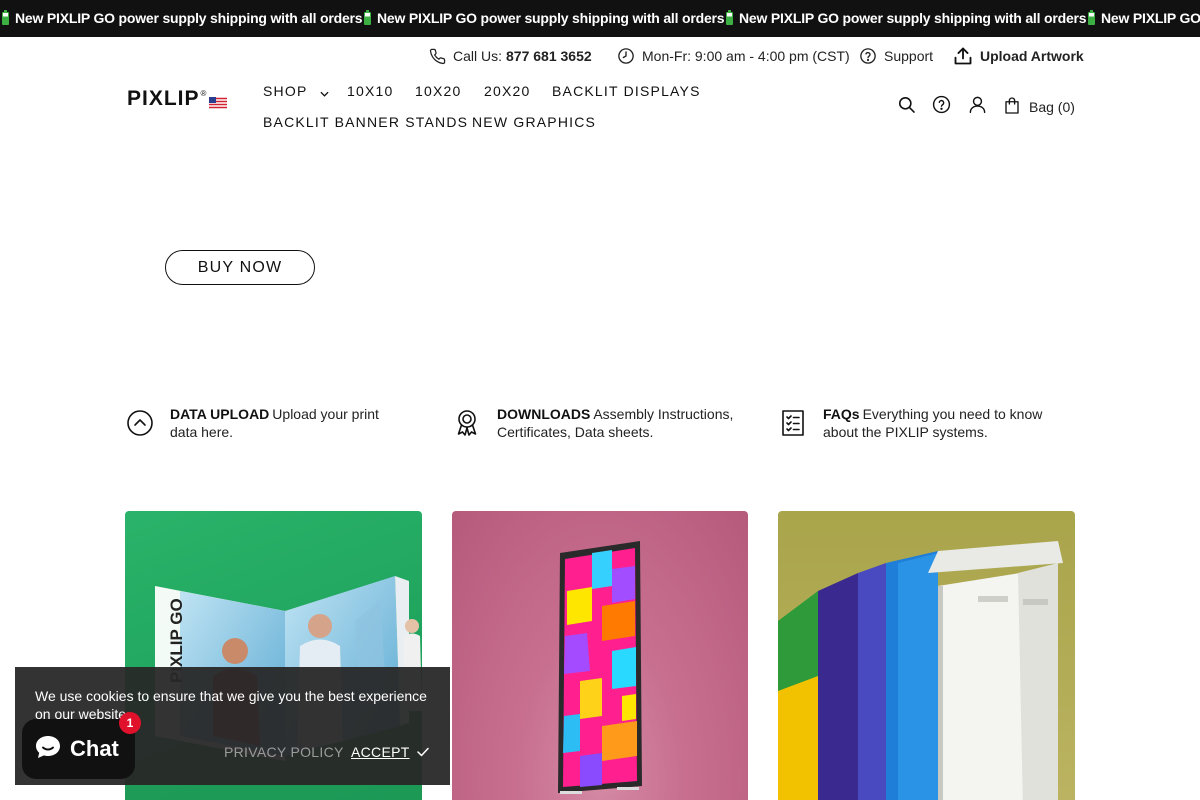 The width and height of the screenshot is (1200, 800). Describe the element at coordinates (438, 91) in the screenshot. I see `nav-10x20: 10X20` at that location.